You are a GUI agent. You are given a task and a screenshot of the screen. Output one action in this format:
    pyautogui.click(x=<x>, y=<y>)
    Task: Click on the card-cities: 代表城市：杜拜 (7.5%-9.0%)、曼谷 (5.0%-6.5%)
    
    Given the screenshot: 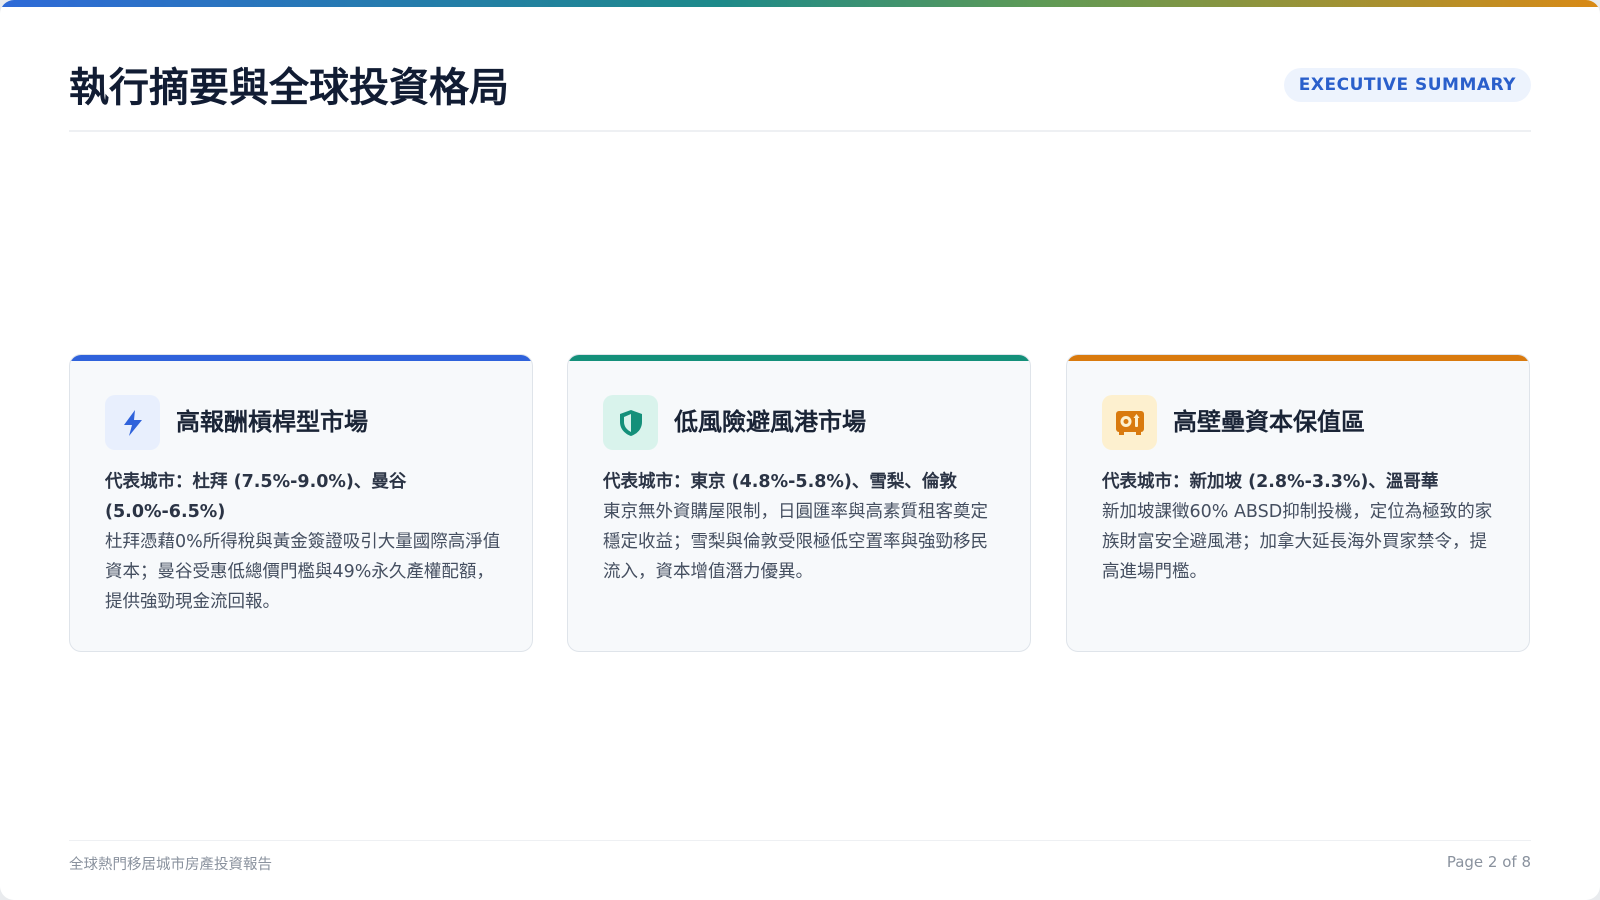 What is the action you would take?
    pyautogui.click(x=256, y=497)
    